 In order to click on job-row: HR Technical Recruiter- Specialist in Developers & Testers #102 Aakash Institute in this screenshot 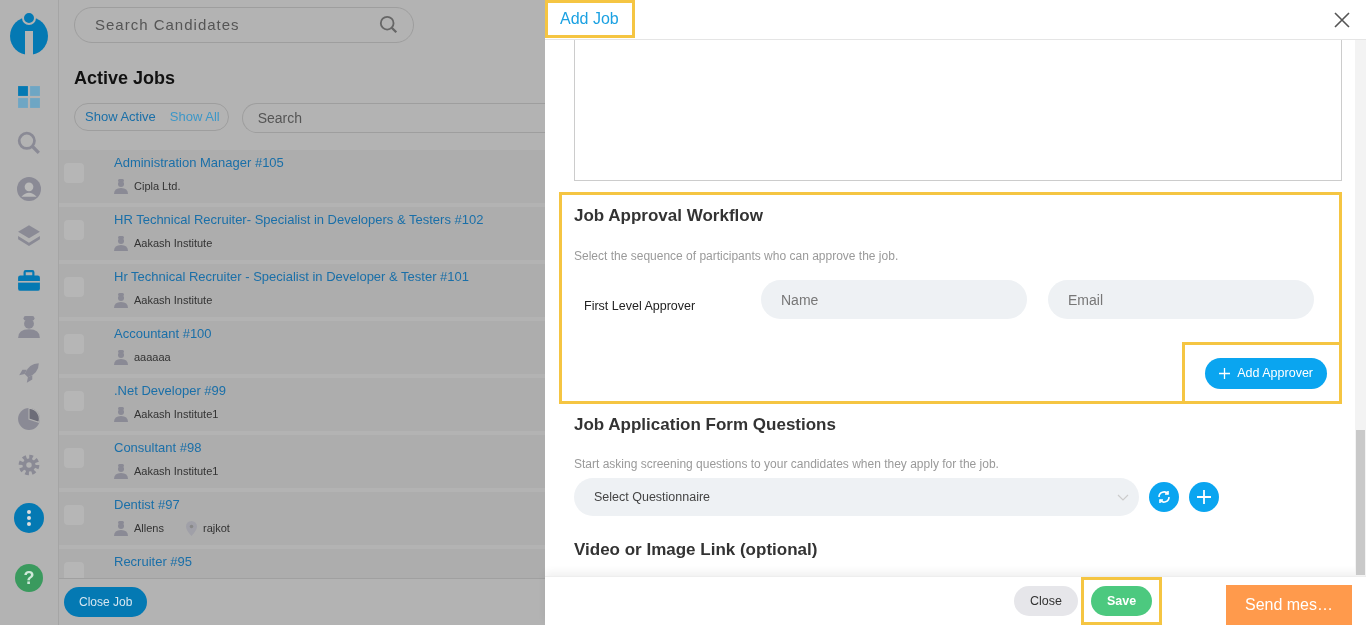, I will do `click(302, 233)`.